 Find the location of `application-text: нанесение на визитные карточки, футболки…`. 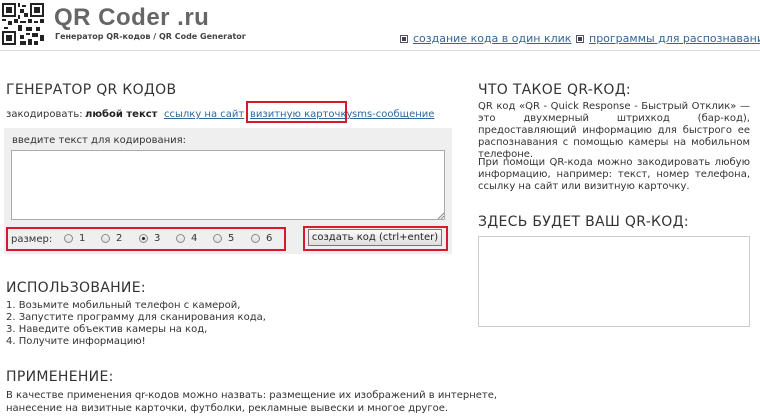

application-text: нанесение на визитные карточки, футболки… is located at coordinates (227, 408).